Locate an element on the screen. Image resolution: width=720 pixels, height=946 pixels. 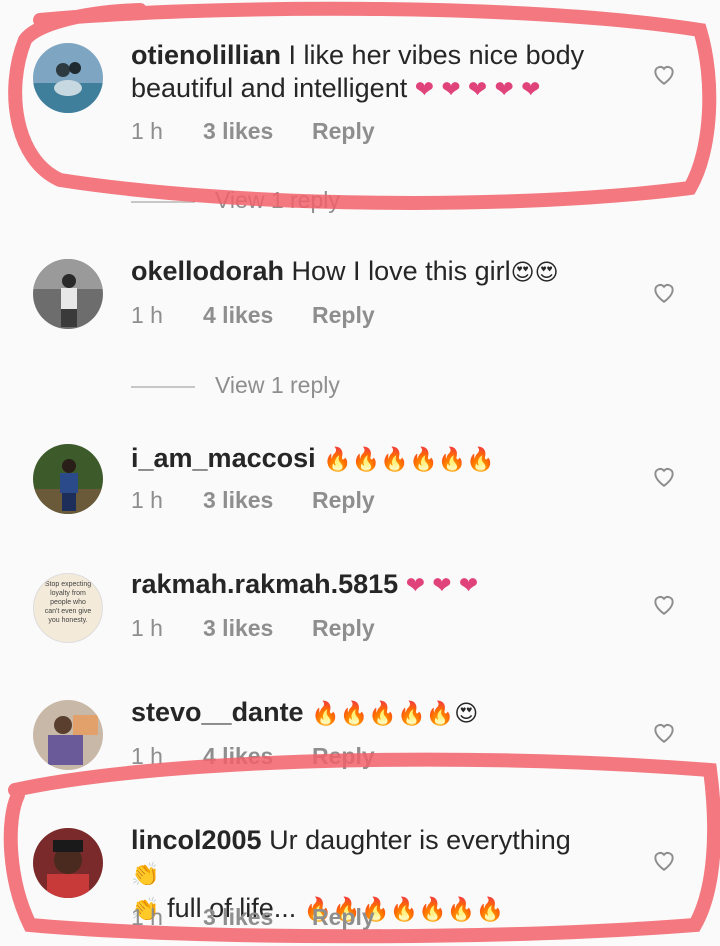
comment-text: stevo__dante 🔥🔥🔥🔥🔥😍 is located at coordinates (366, 713).